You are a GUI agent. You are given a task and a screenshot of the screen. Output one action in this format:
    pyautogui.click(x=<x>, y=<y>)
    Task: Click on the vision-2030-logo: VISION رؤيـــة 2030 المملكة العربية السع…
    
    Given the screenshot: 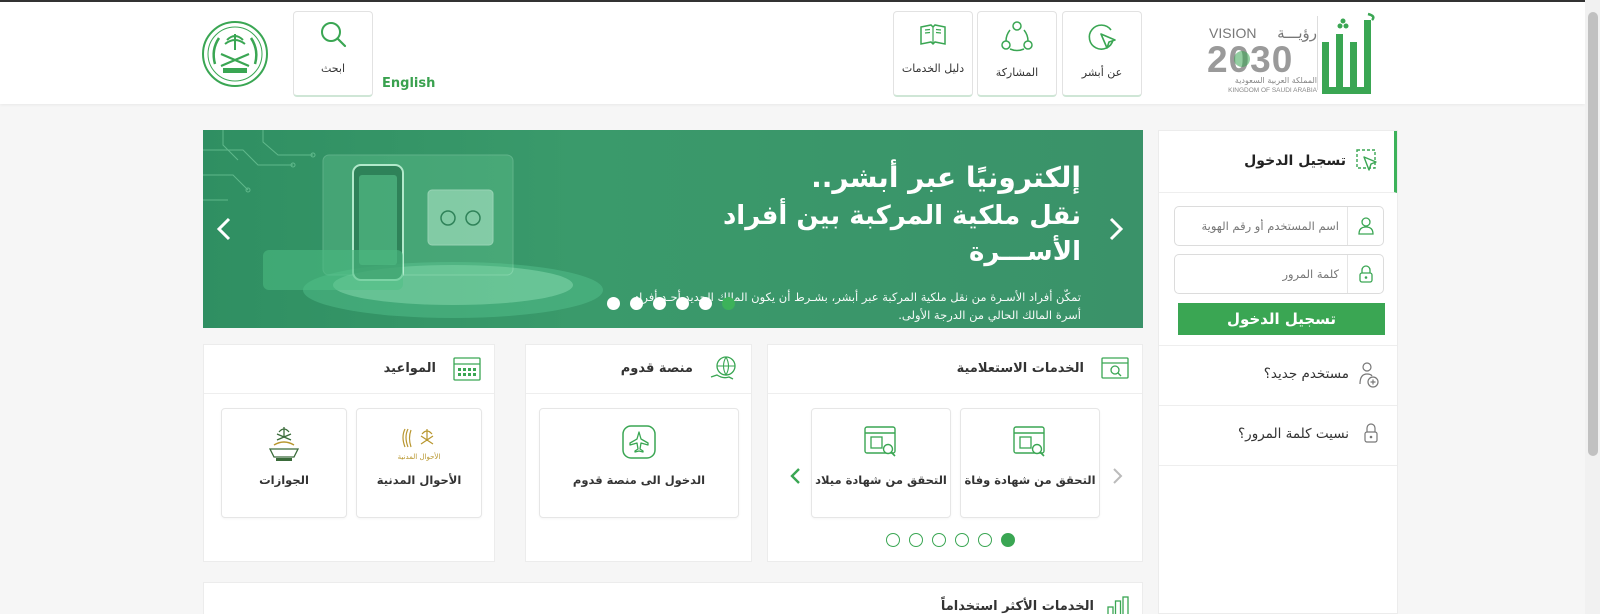 What is the action you would take?
    pyautogui.click(x=1262, y=59)
    